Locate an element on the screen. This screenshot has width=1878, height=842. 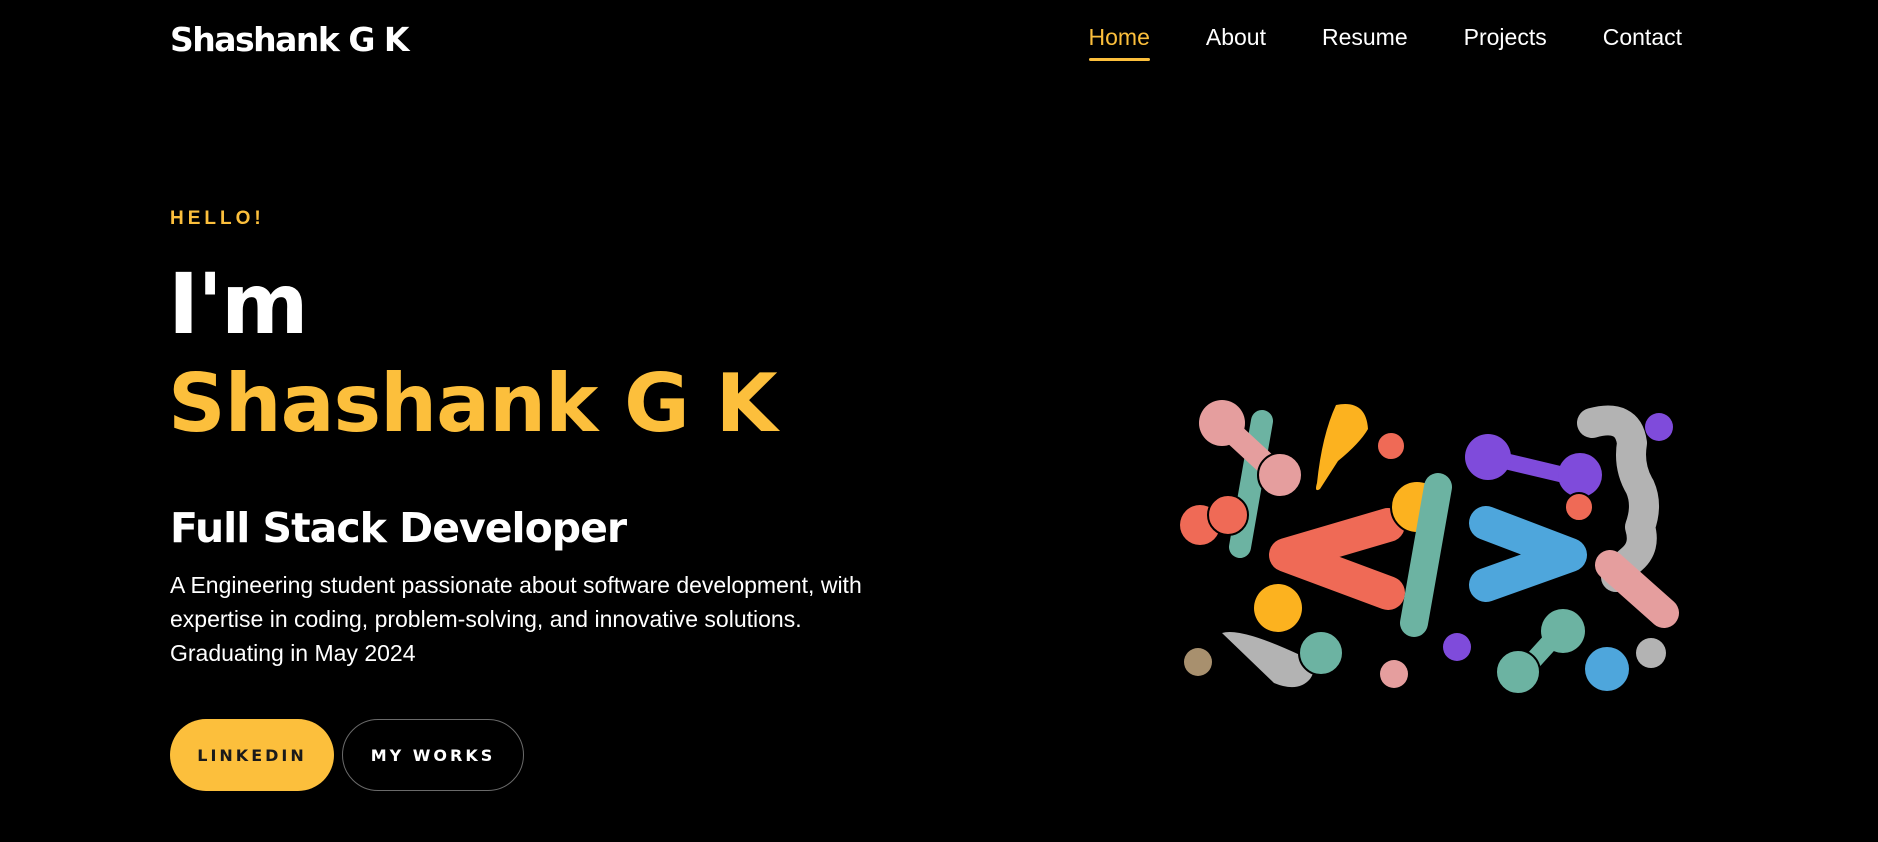
shape-pink-blob is located at coordinates (1222, 423).